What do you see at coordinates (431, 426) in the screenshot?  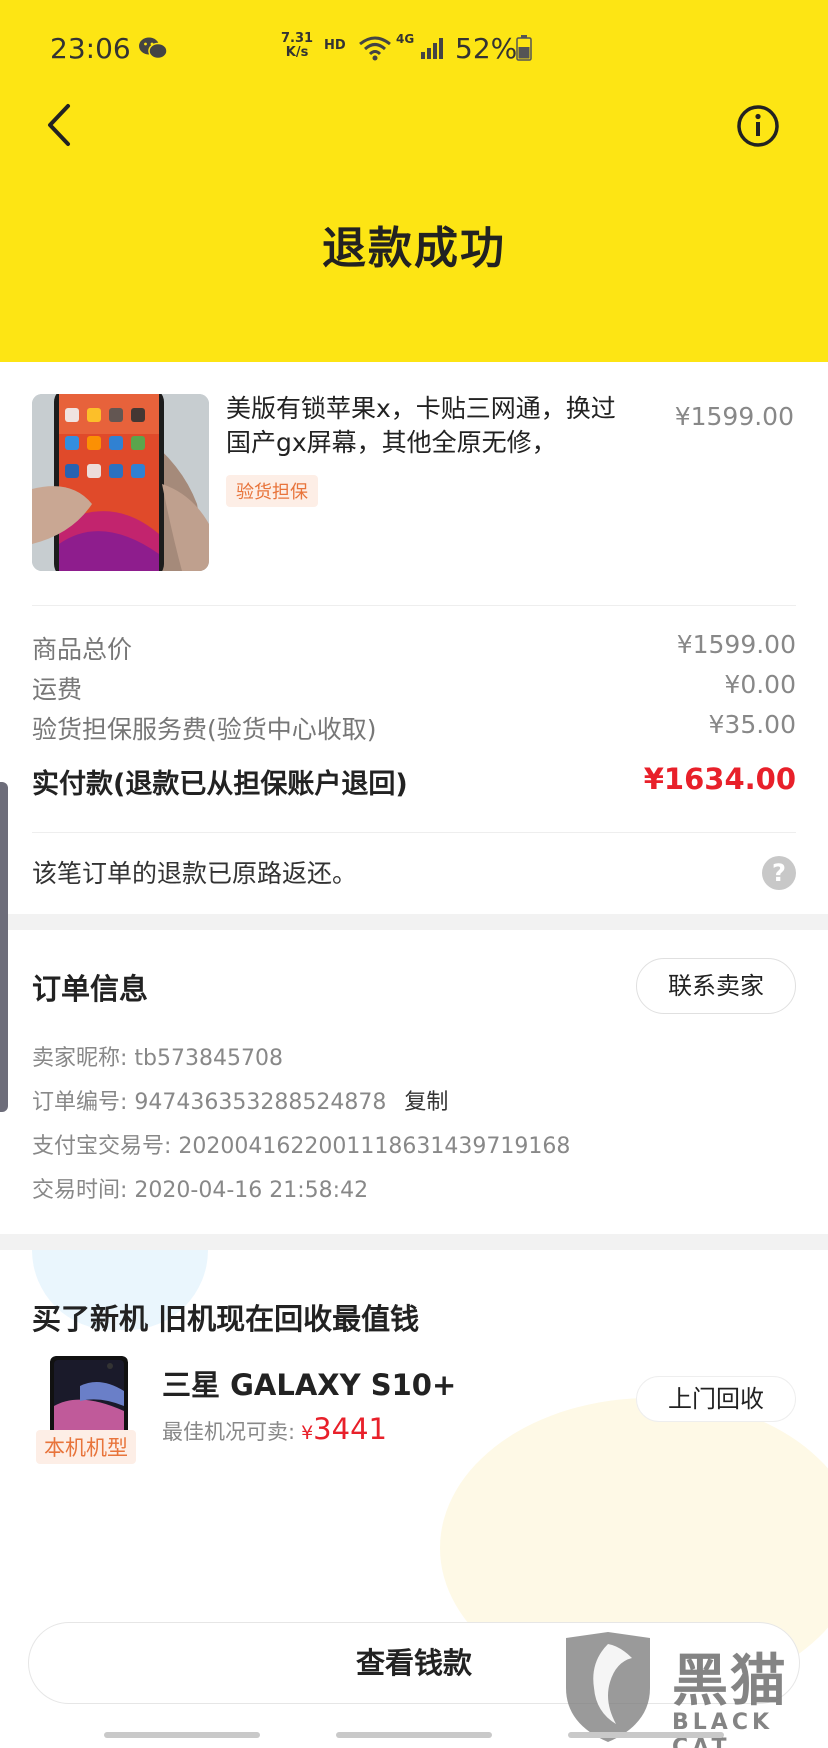 I see `product-title: 美版有锁苹果x，卡贴三网通，换过国产gx屏幕，其他全原无修，` at bounding box center [431, 426].